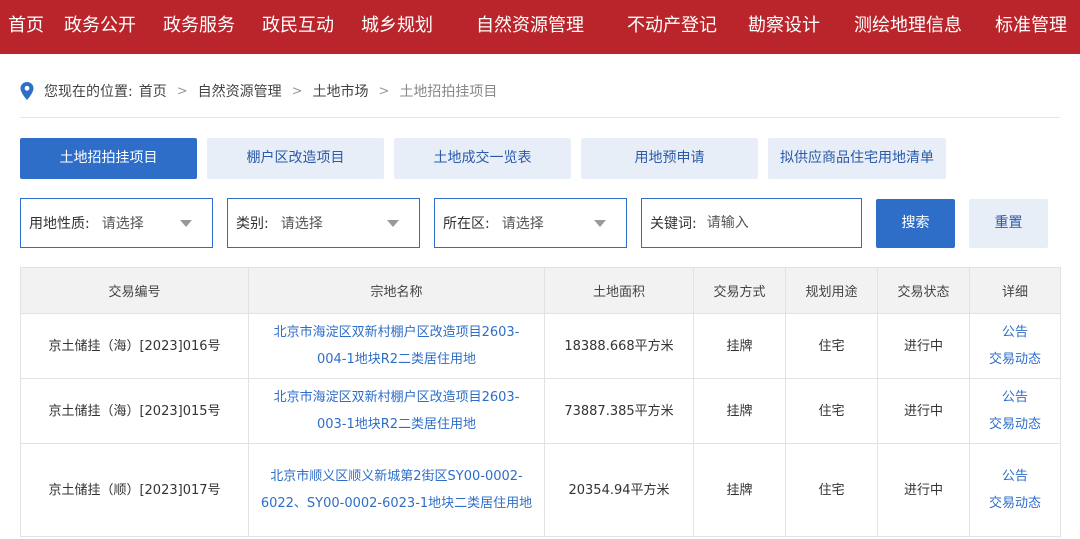  What do you see at coordinates (134, 490) in the screenshot?
I see `cell-transaction-id: 京土储挂（顺）[2023]017号` at bounding box center [134, 490].